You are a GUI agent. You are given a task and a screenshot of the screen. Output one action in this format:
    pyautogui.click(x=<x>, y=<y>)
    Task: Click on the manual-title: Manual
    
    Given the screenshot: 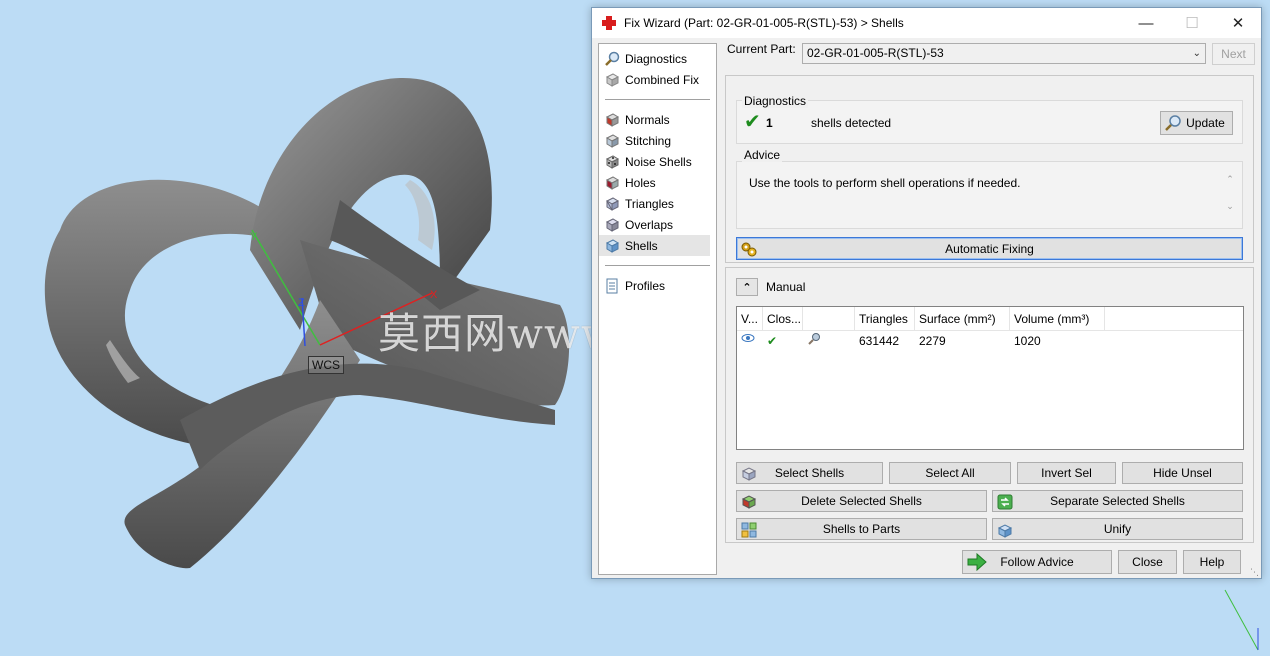 What is the action you would take?
    pyautogui.click(x=786, y=287)
    